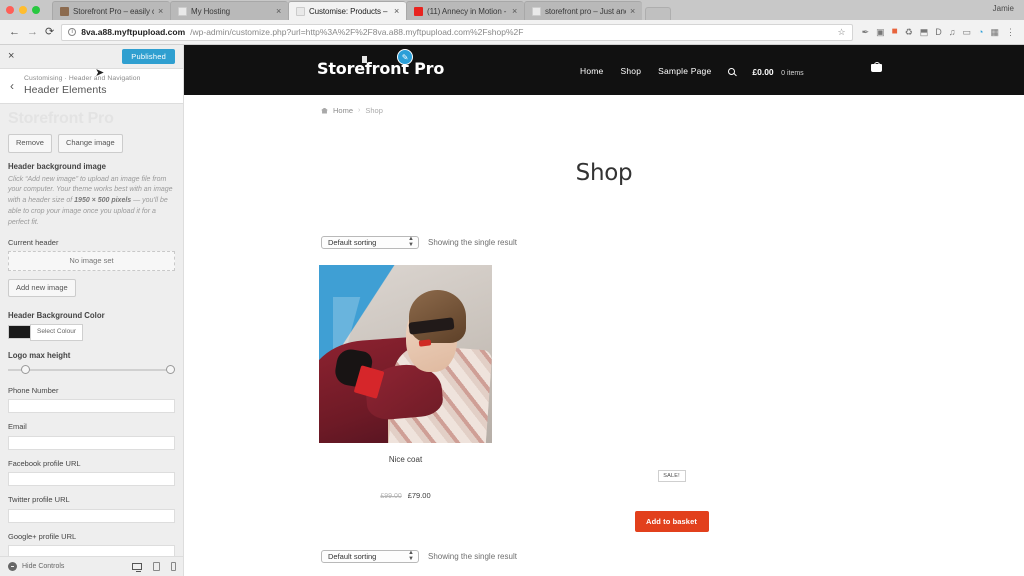 The image size is (1024, 576). I want to click on d-extension-icon: D, so click(938, 32).